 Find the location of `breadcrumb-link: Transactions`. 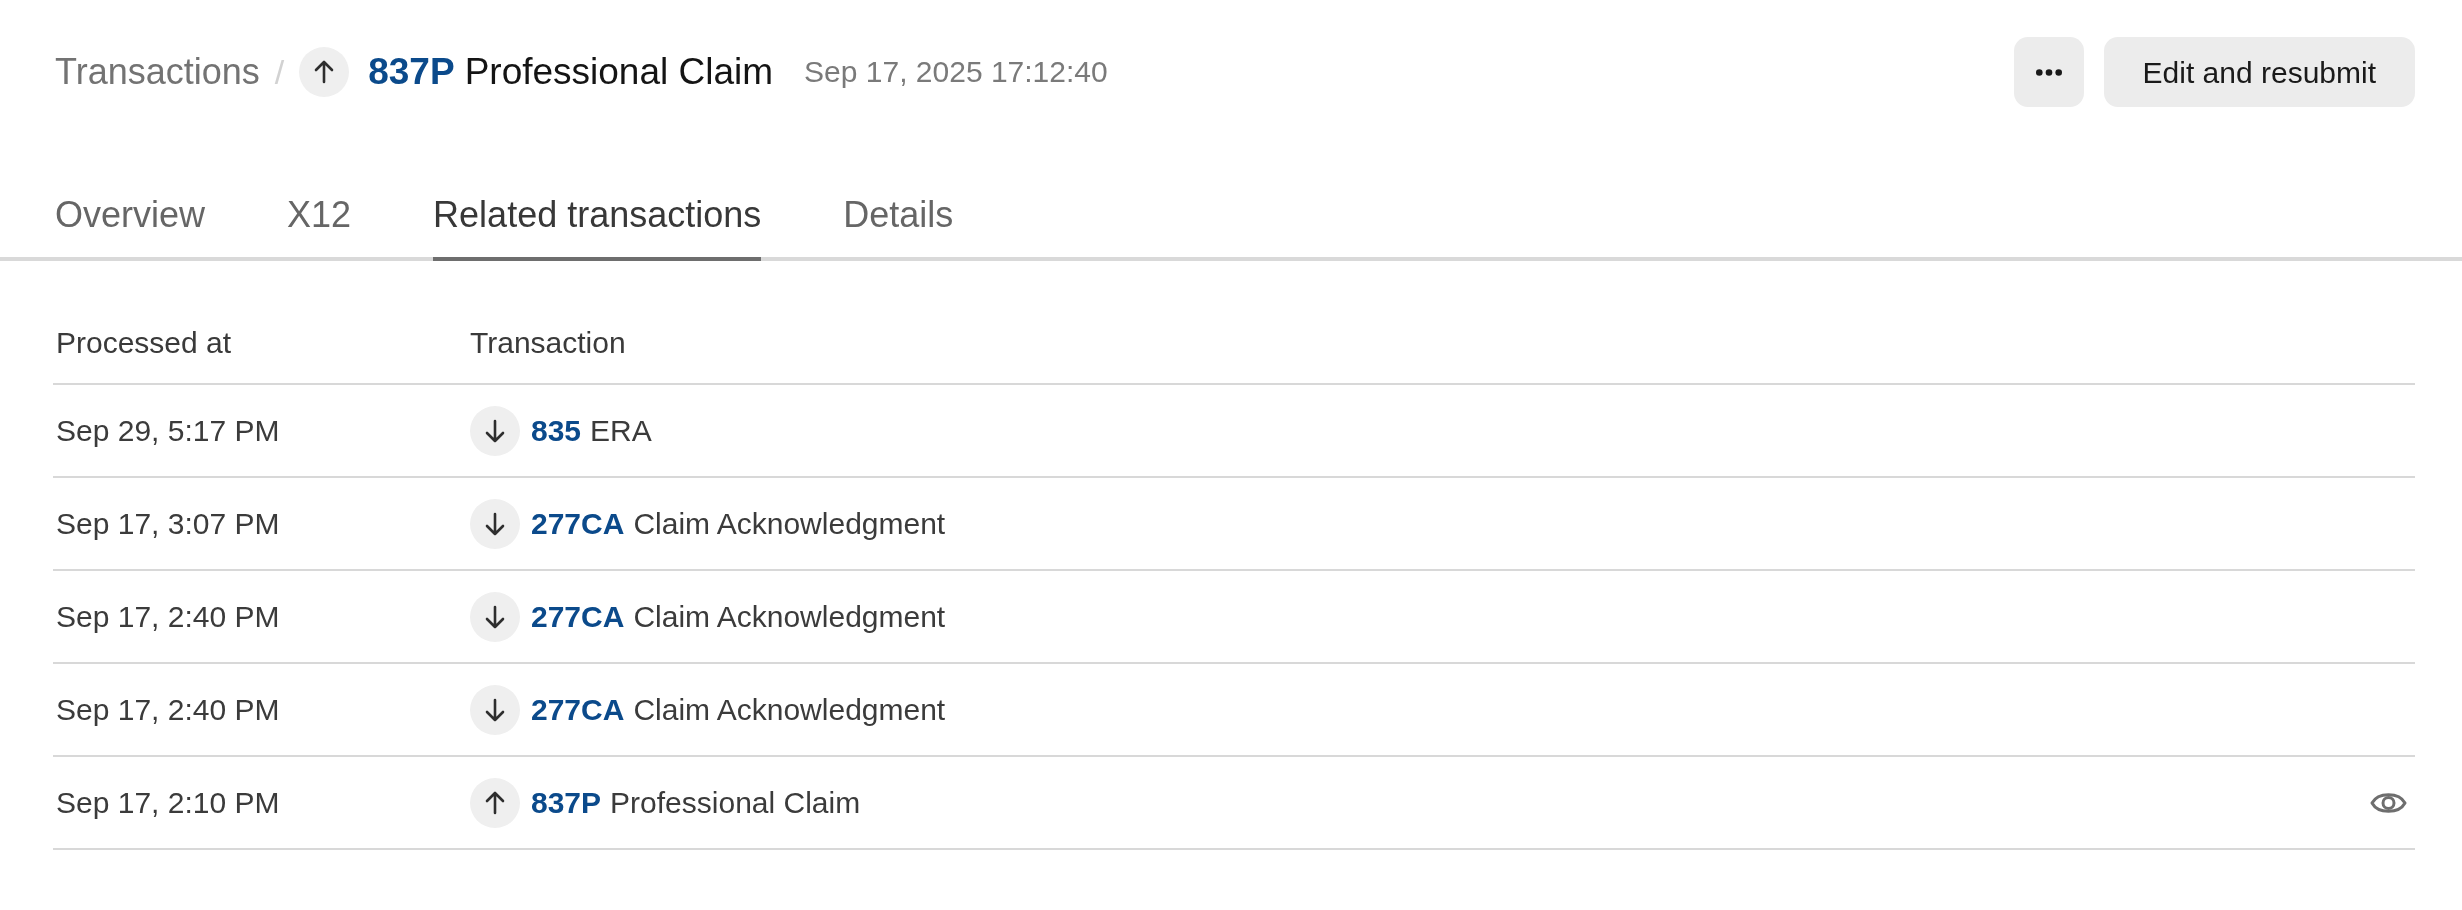

breadcrumb-link: Transactions is located at coordinates (157, 72).